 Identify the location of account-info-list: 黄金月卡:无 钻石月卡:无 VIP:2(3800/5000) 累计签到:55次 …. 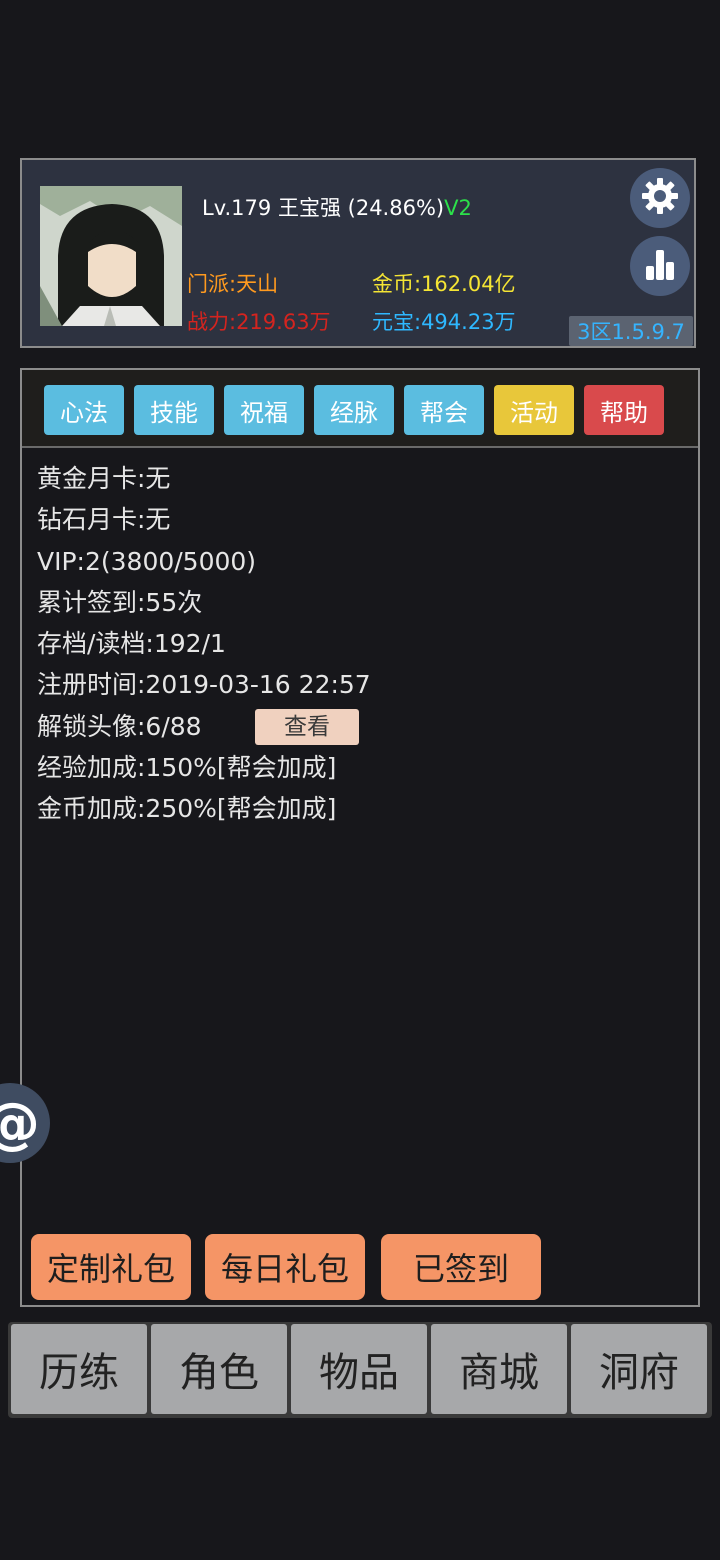
(204, 644).